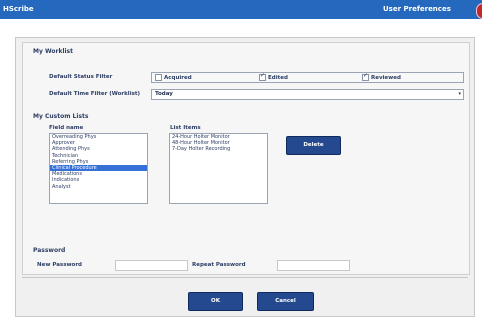  What do you see at coordinates (365, 76) in the screenshot?
I see `reviewed-checkbox-box` at bounding box center [365, 76].